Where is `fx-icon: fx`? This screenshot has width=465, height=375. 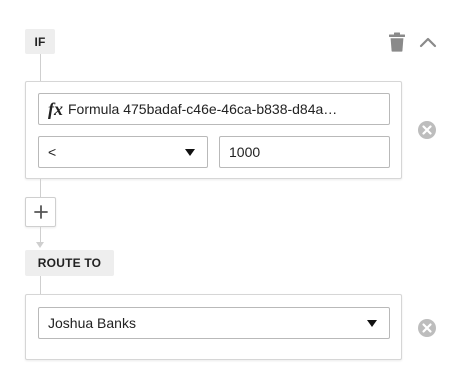
fx-icon: fx is located at coordinates (55, 109).